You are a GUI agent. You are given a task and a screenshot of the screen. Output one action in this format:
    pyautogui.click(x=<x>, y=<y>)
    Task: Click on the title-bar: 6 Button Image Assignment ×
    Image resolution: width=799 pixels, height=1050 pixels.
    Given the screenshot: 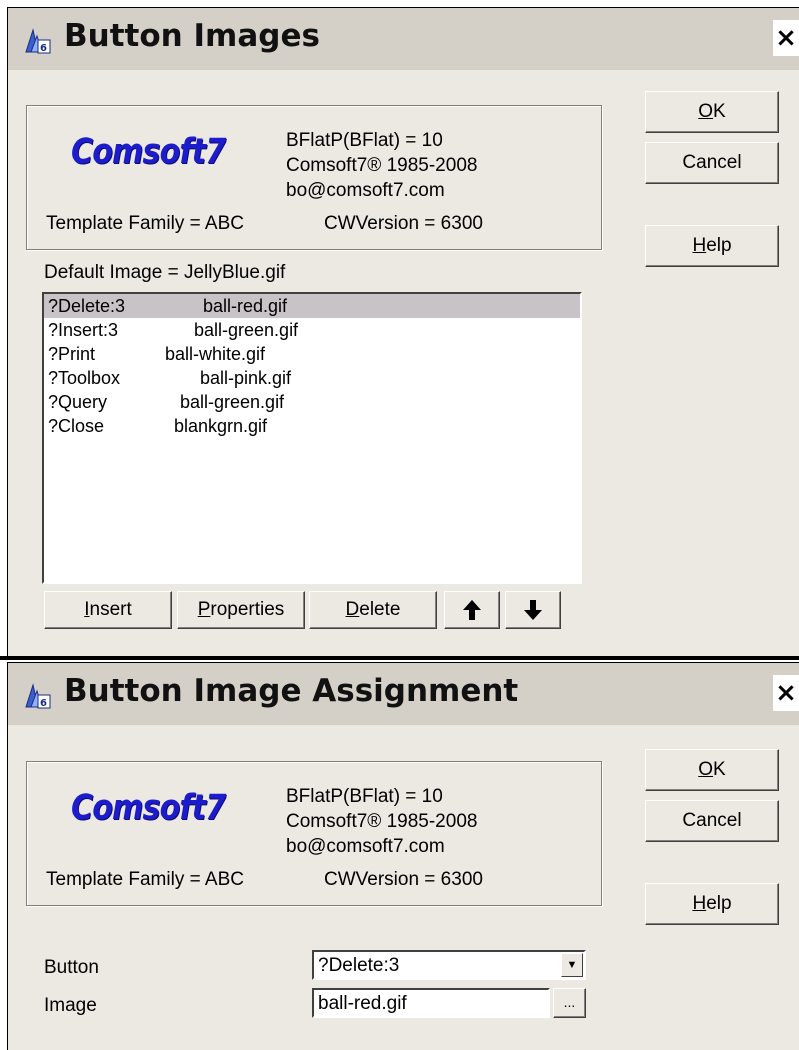 What is the action you would take?
    pyautogui.click(x=403, y=694)
    